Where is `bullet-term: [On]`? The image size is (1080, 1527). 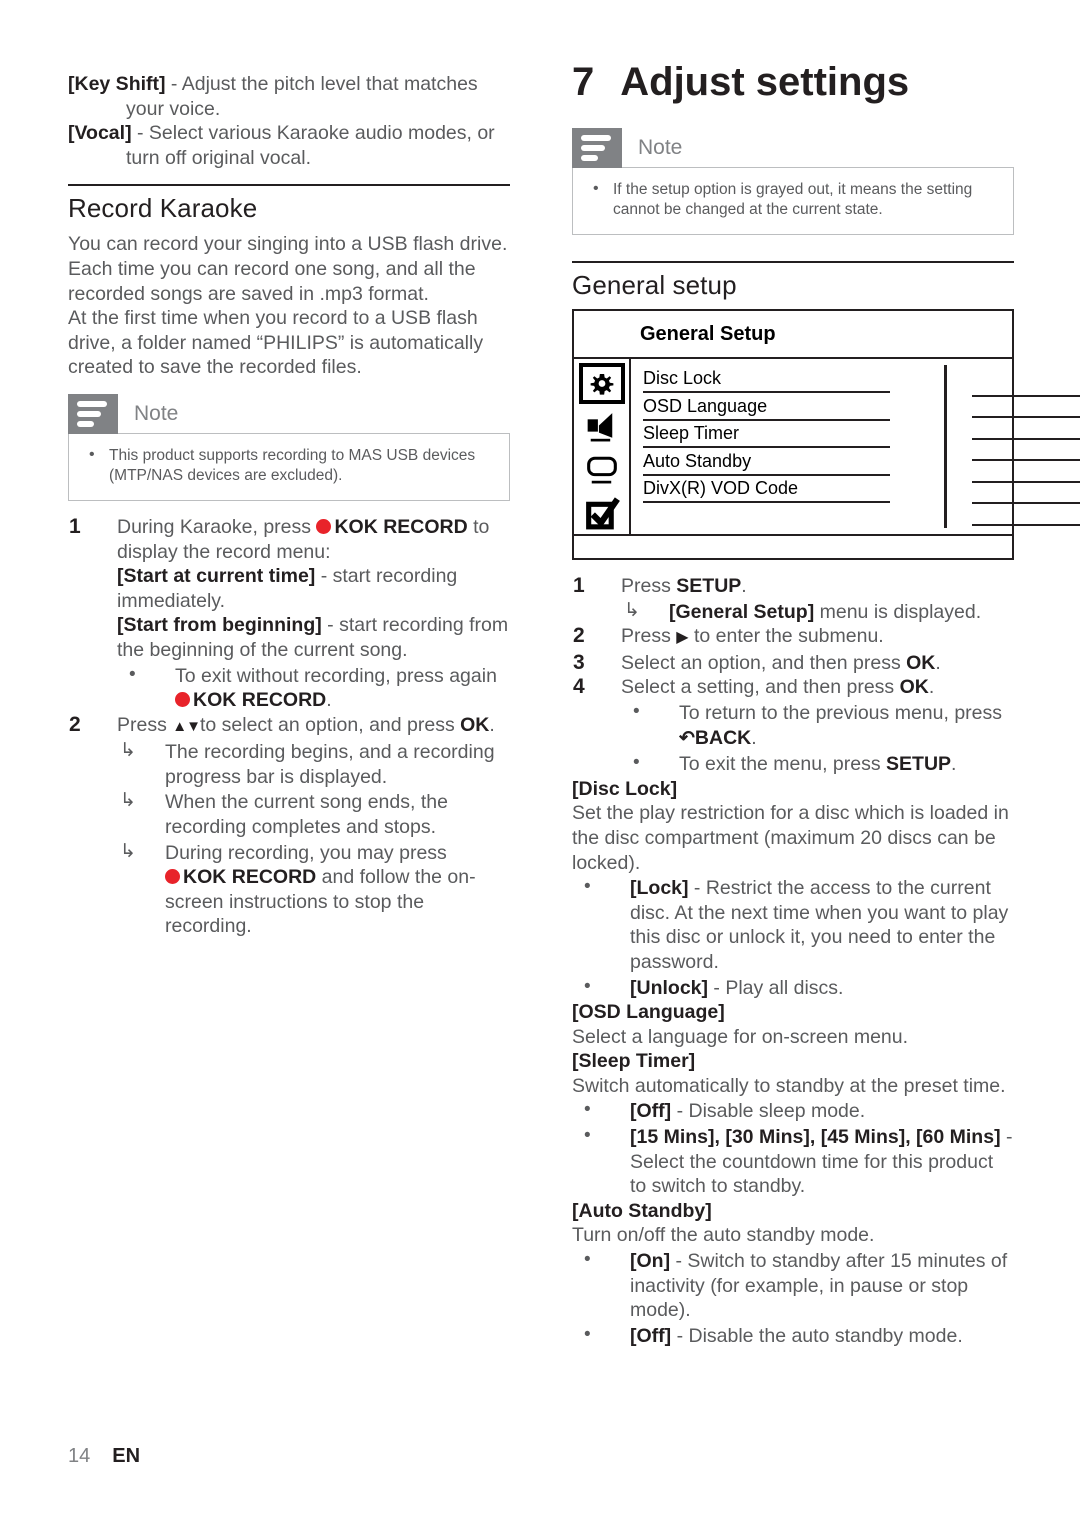
bullet-term: [On] is located at coordinates (650, 1261).